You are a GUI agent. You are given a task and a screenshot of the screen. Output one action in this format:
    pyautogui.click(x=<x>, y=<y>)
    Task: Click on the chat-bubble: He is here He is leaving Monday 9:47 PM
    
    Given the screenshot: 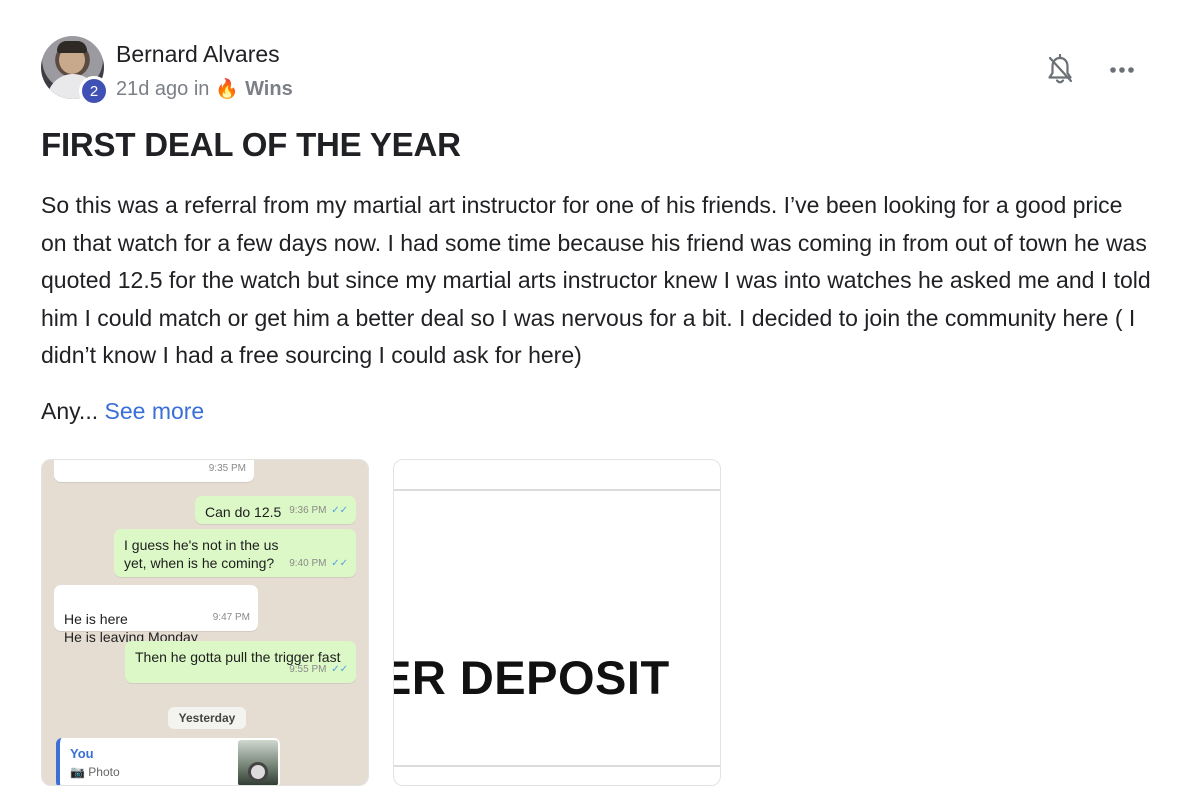 What is the action you would take?
    pyautogui.click(x=156, y=615)
    